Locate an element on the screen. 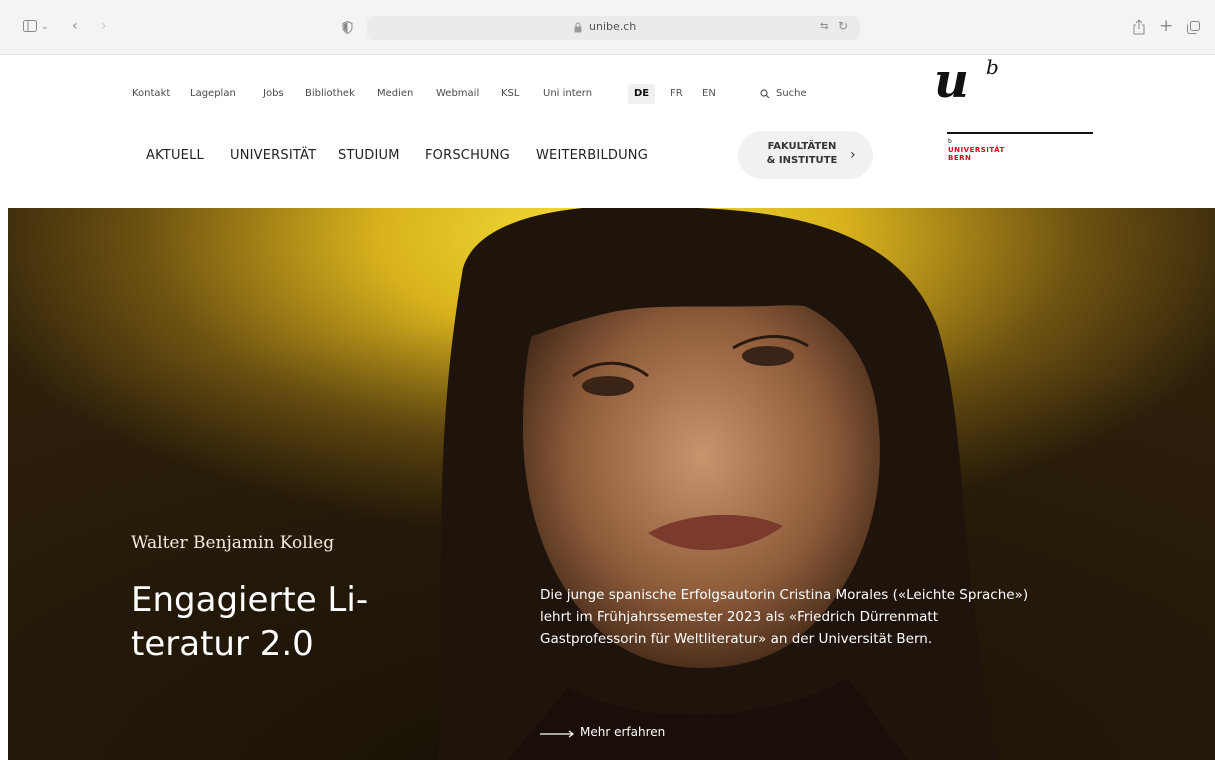 The height and width of the screenshot is (760, 1215). faculties-button: FAKULTÄTEN & INSTITUTE › is located at coordinates (805, 155).